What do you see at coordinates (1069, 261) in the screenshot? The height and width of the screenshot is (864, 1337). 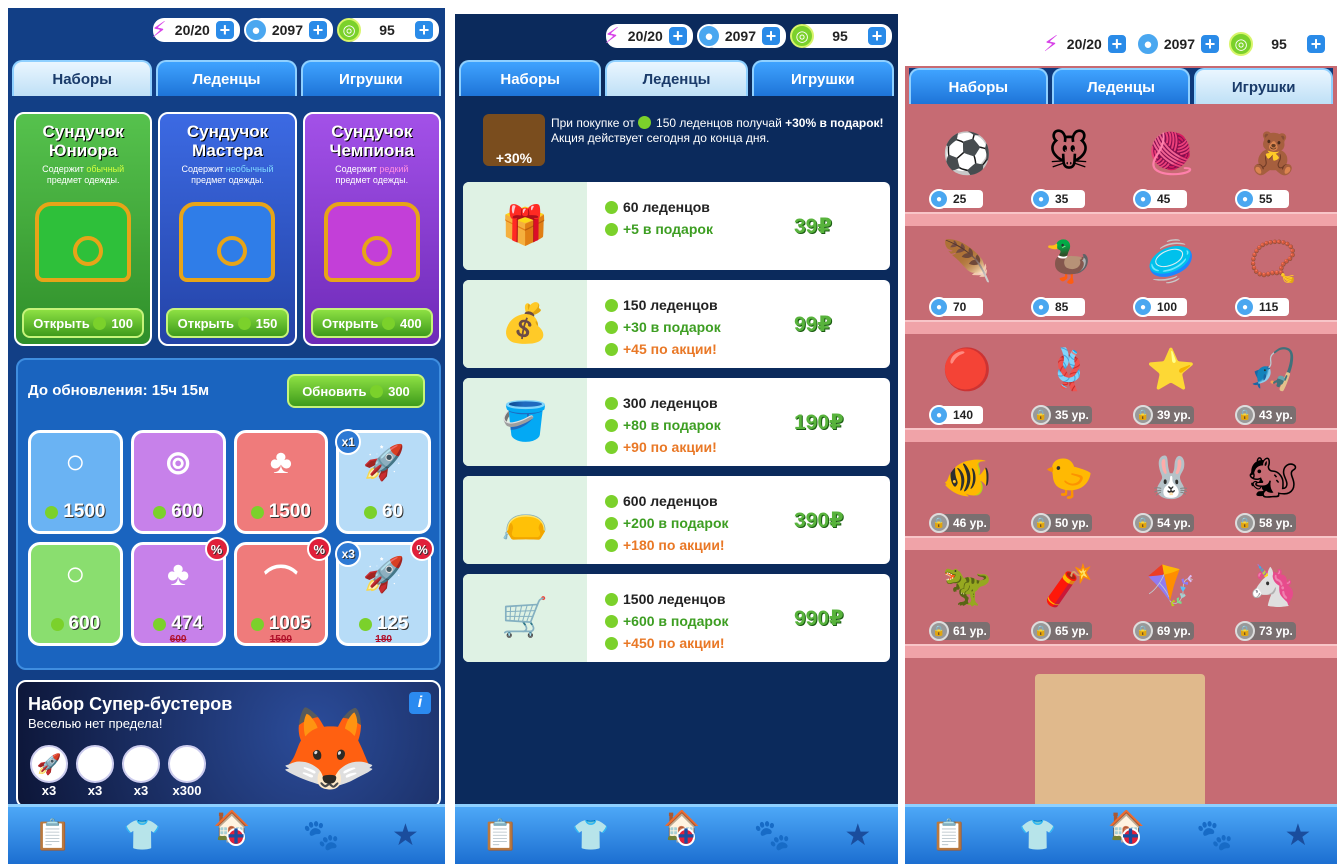 I see `toy-icon: 🦆` at bounding box center [1069, 261].